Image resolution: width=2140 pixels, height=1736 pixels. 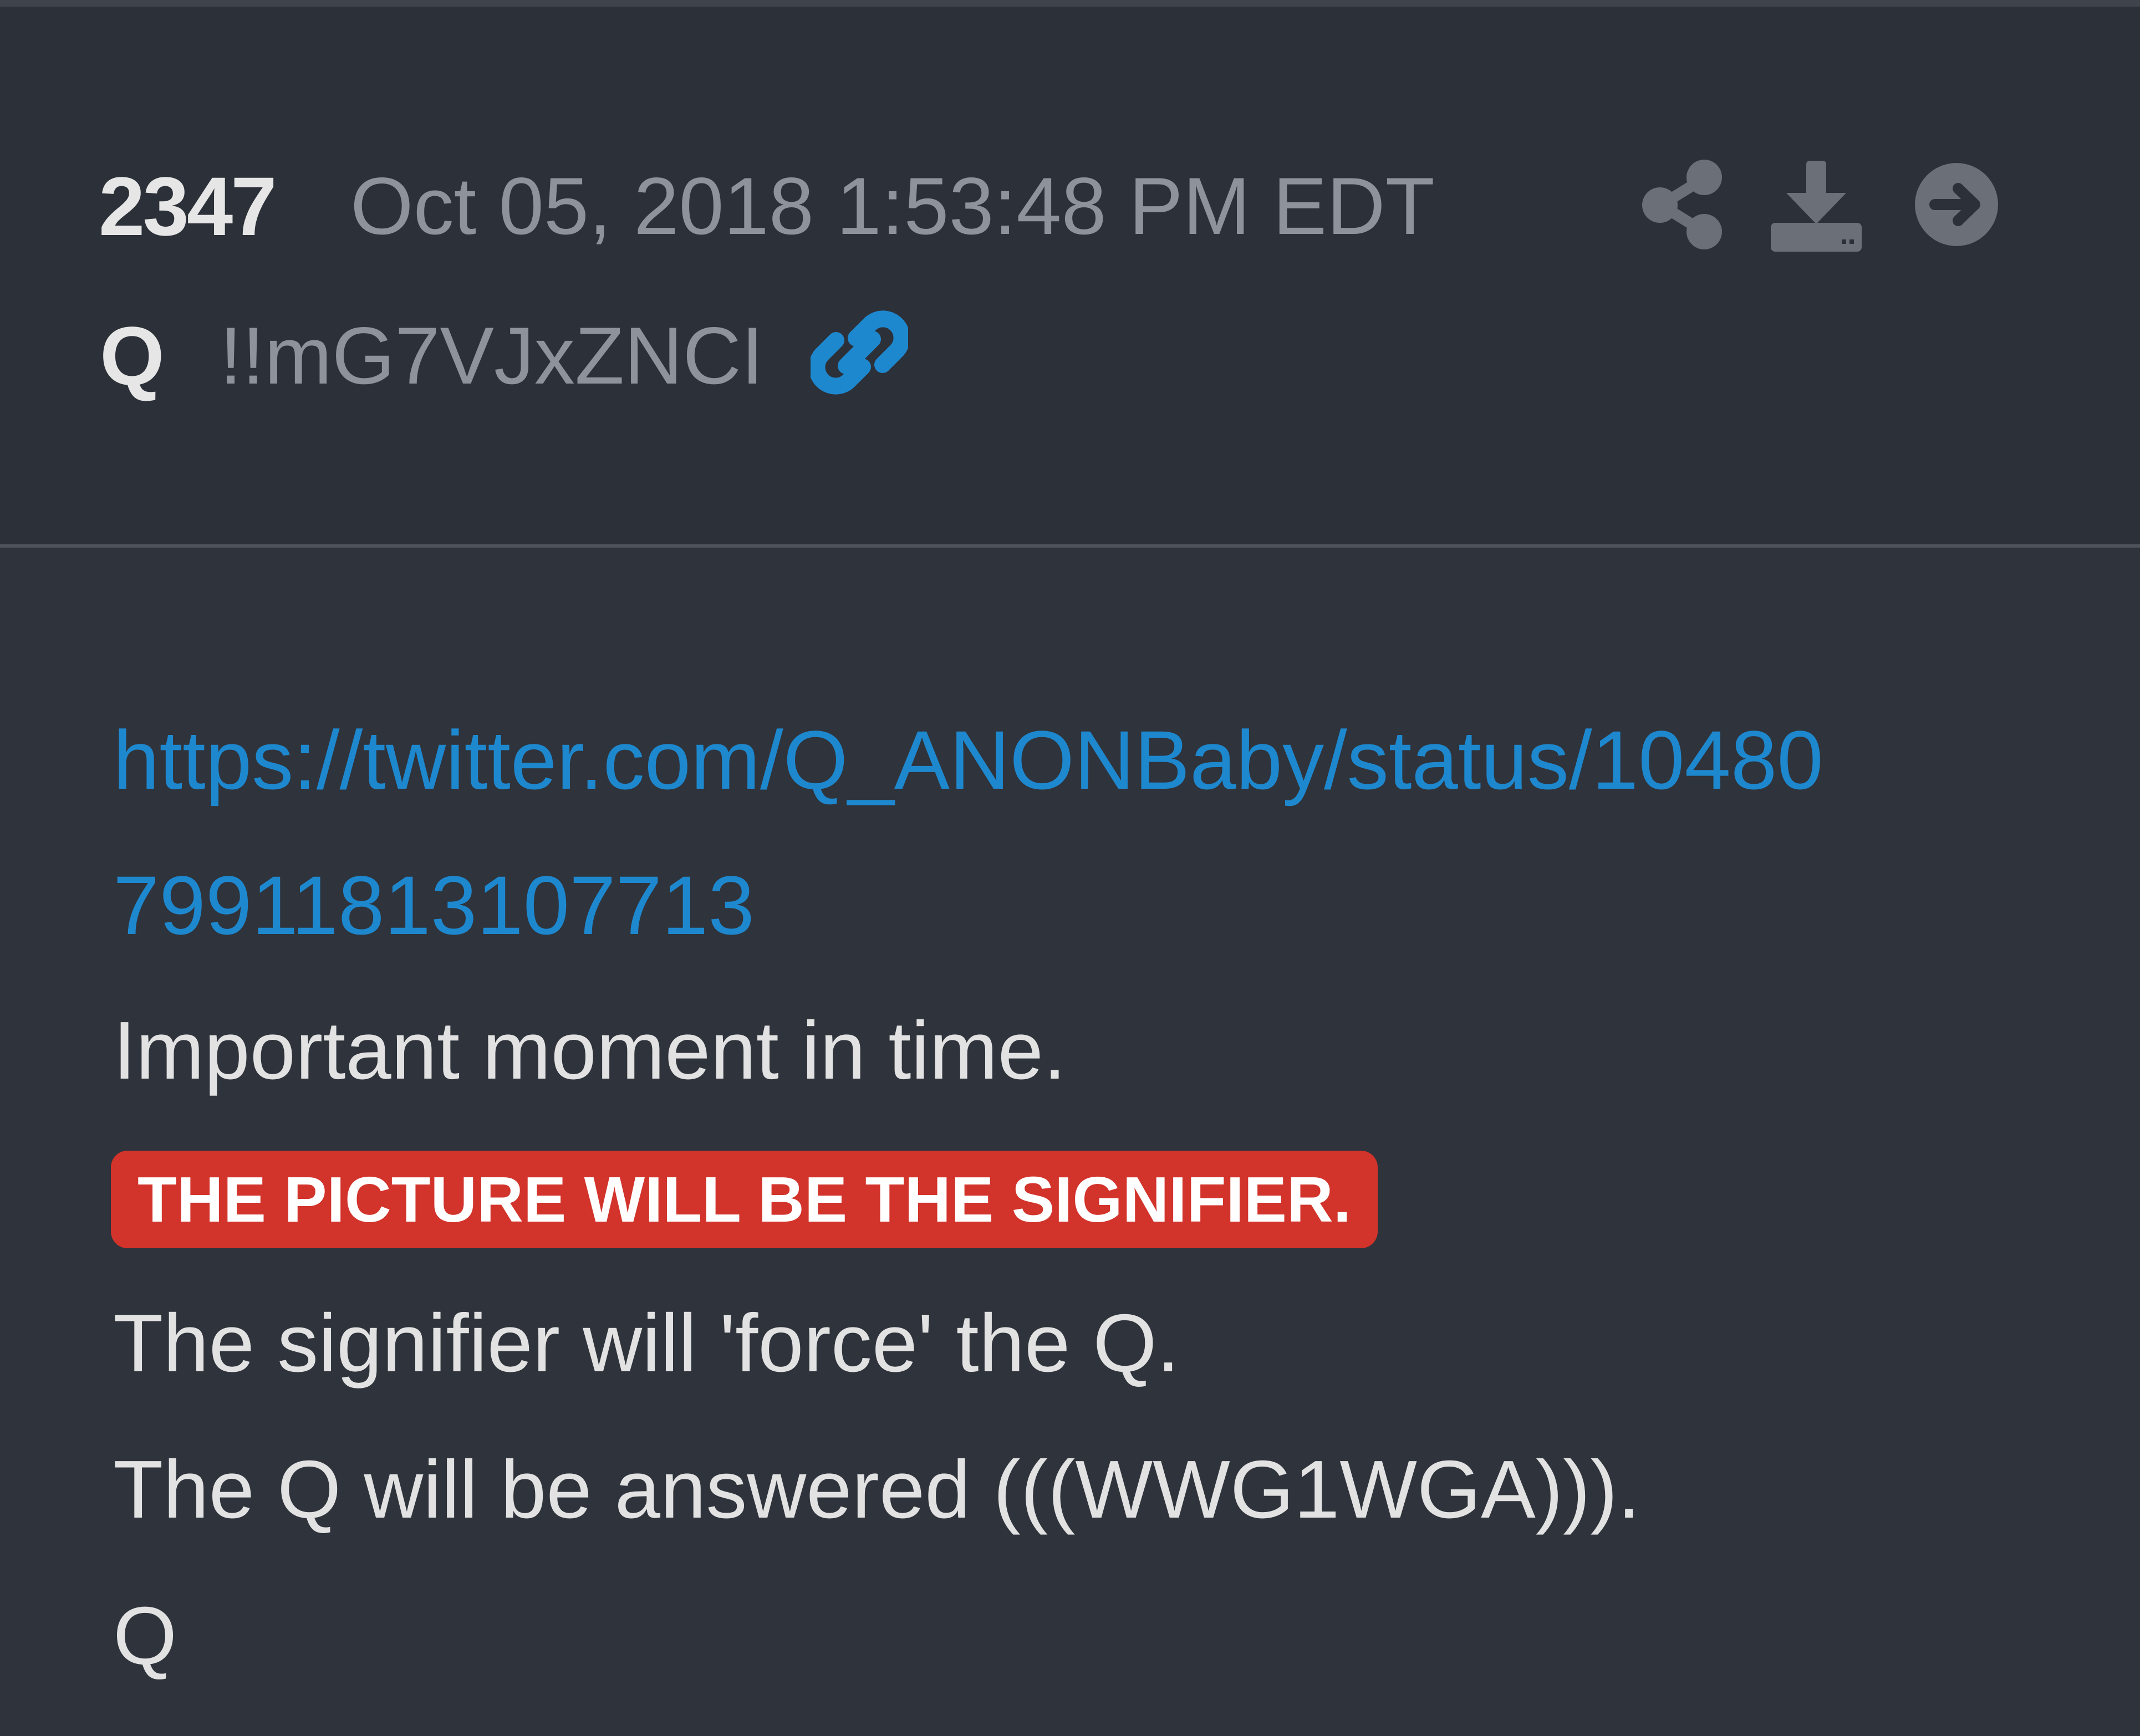 I want to click on arrow-right-circle-icon, so click(x=1956, y=204).